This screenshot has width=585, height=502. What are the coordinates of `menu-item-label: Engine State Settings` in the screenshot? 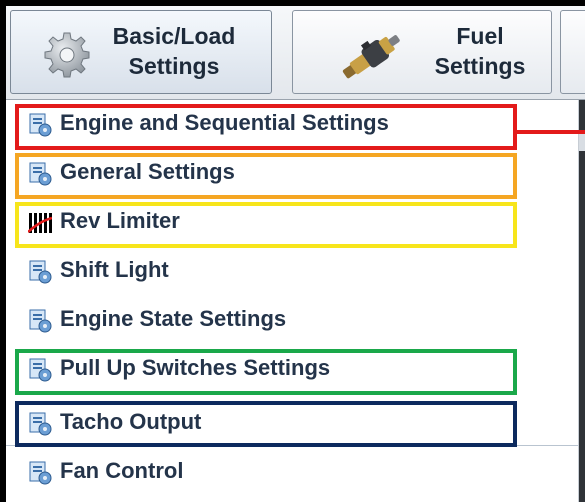 It's located at (173, 318).